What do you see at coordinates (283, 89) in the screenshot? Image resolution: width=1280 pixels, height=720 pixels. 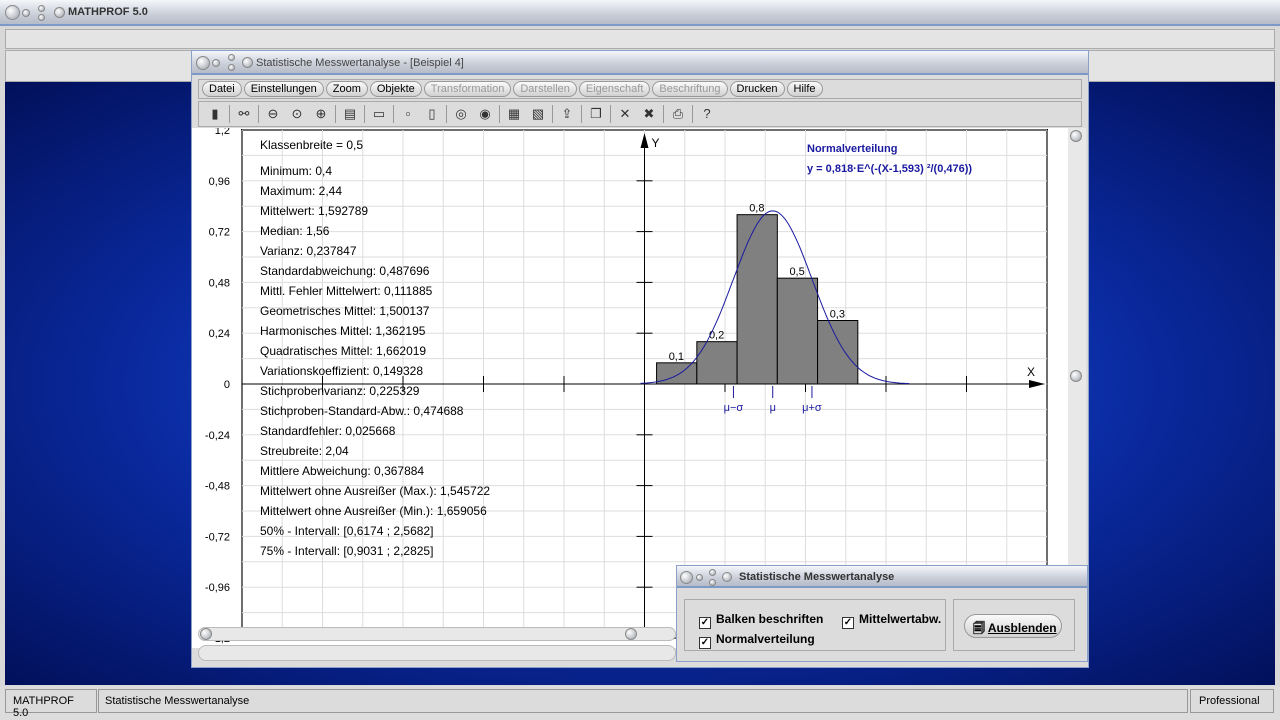 I see `menu-einstellungen: Einstellungen` at bounding box center [283, 89].